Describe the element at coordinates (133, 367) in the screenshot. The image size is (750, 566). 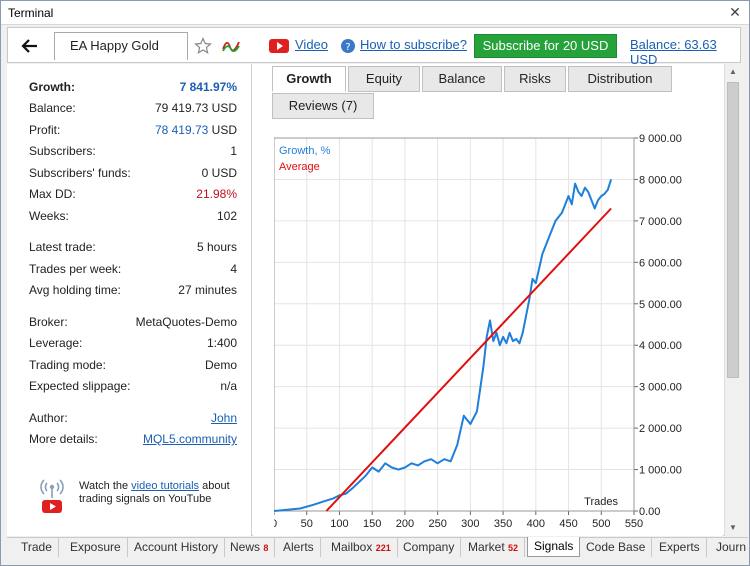
I see `stat-trading-mode: Trading mode: Demo` at that location.